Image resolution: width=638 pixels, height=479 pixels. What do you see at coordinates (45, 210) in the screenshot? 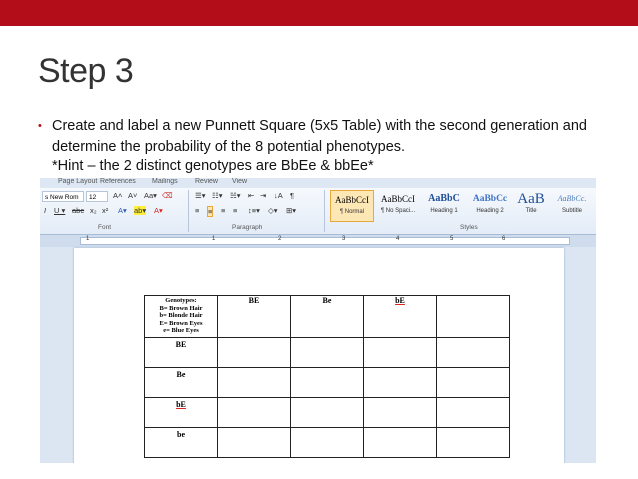
I see `italic-icon: I` at bounding box center [45, 210].